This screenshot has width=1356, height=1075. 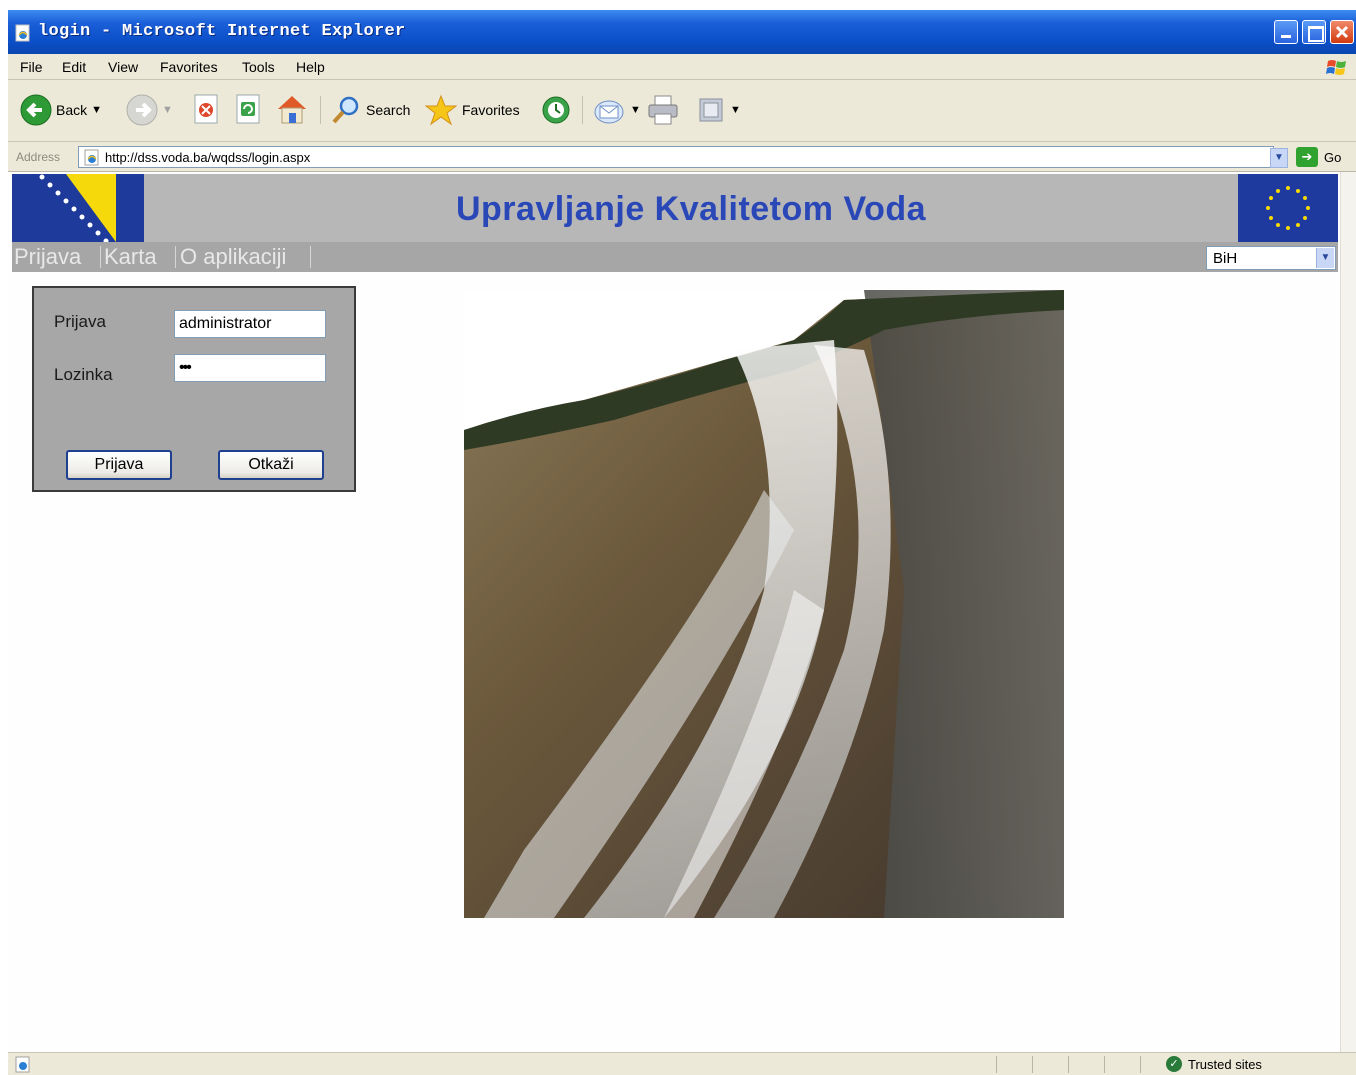 I want to click on forward-button: ▼, so click(x=149, y=110).